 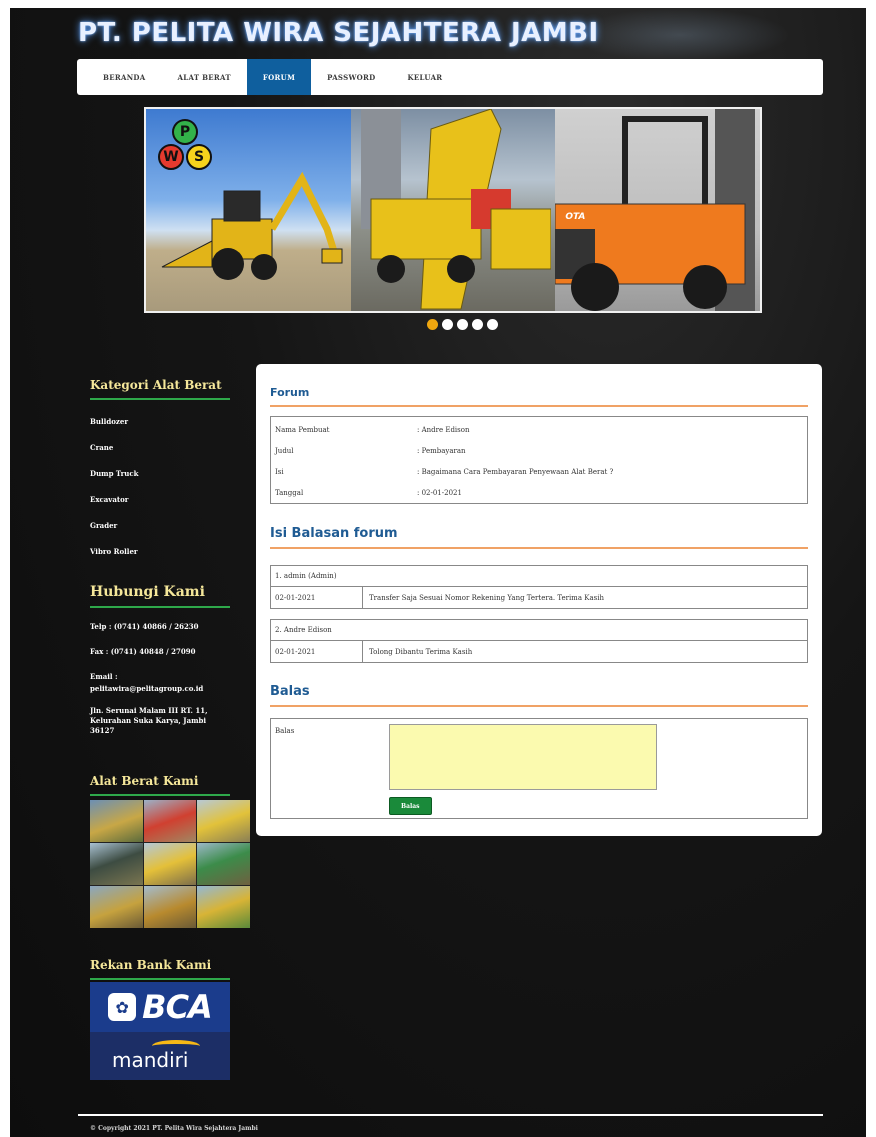 What do you see at coordinates (171, 473) in the screenshot?
I see `category-dump-truck: Dump Truck` at bounding box center [171, 473].